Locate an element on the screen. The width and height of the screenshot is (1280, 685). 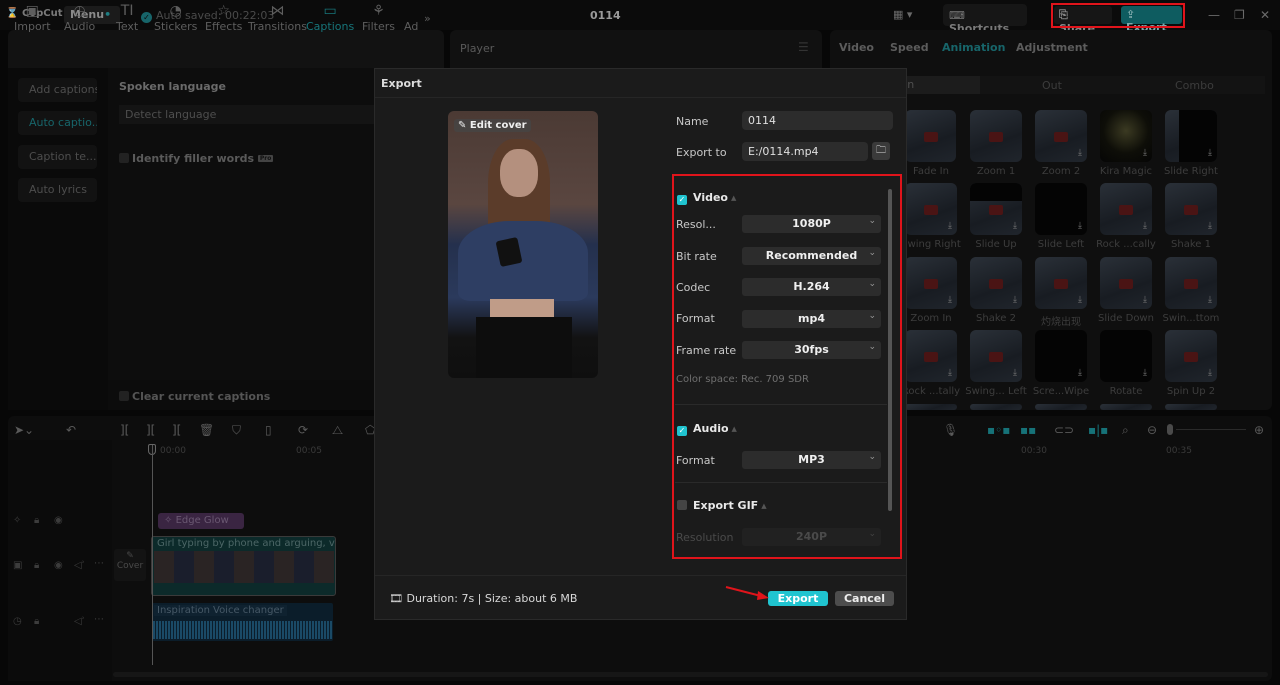
cover-button: ✎ Cover is located at coordinates (130, 565).